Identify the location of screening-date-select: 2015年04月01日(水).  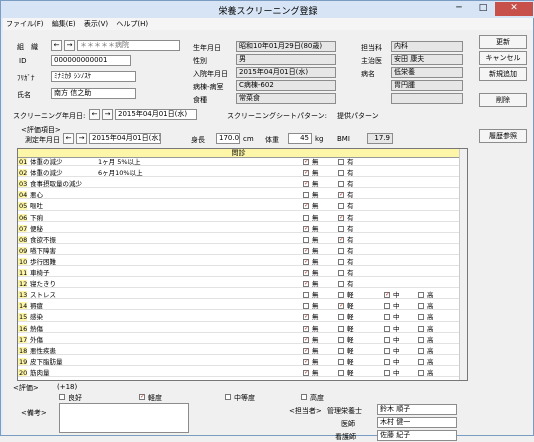
(156, 114).